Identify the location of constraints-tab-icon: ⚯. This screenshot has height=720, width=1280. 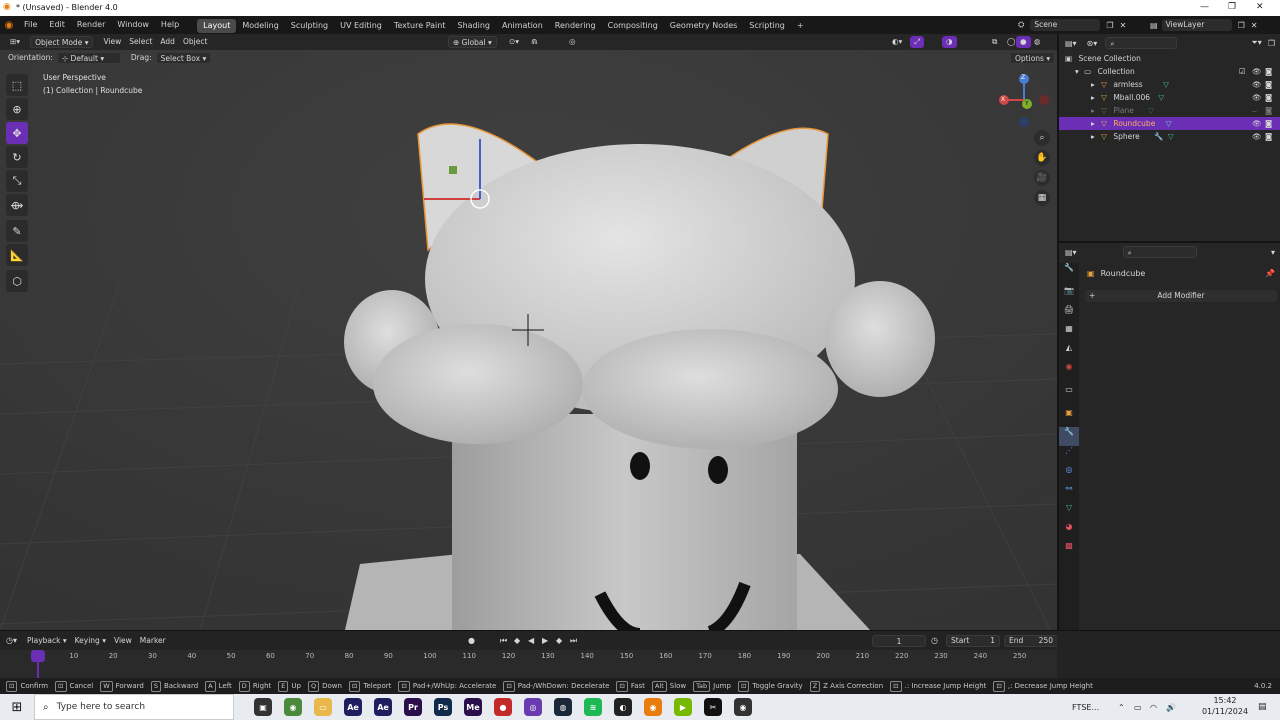
(1069, 493).